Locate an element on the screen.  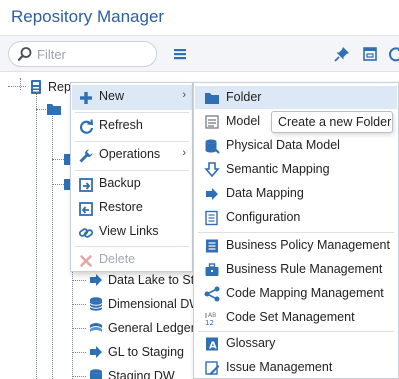
tooltip: Create a new Folder is located at coordinates (332, 122).